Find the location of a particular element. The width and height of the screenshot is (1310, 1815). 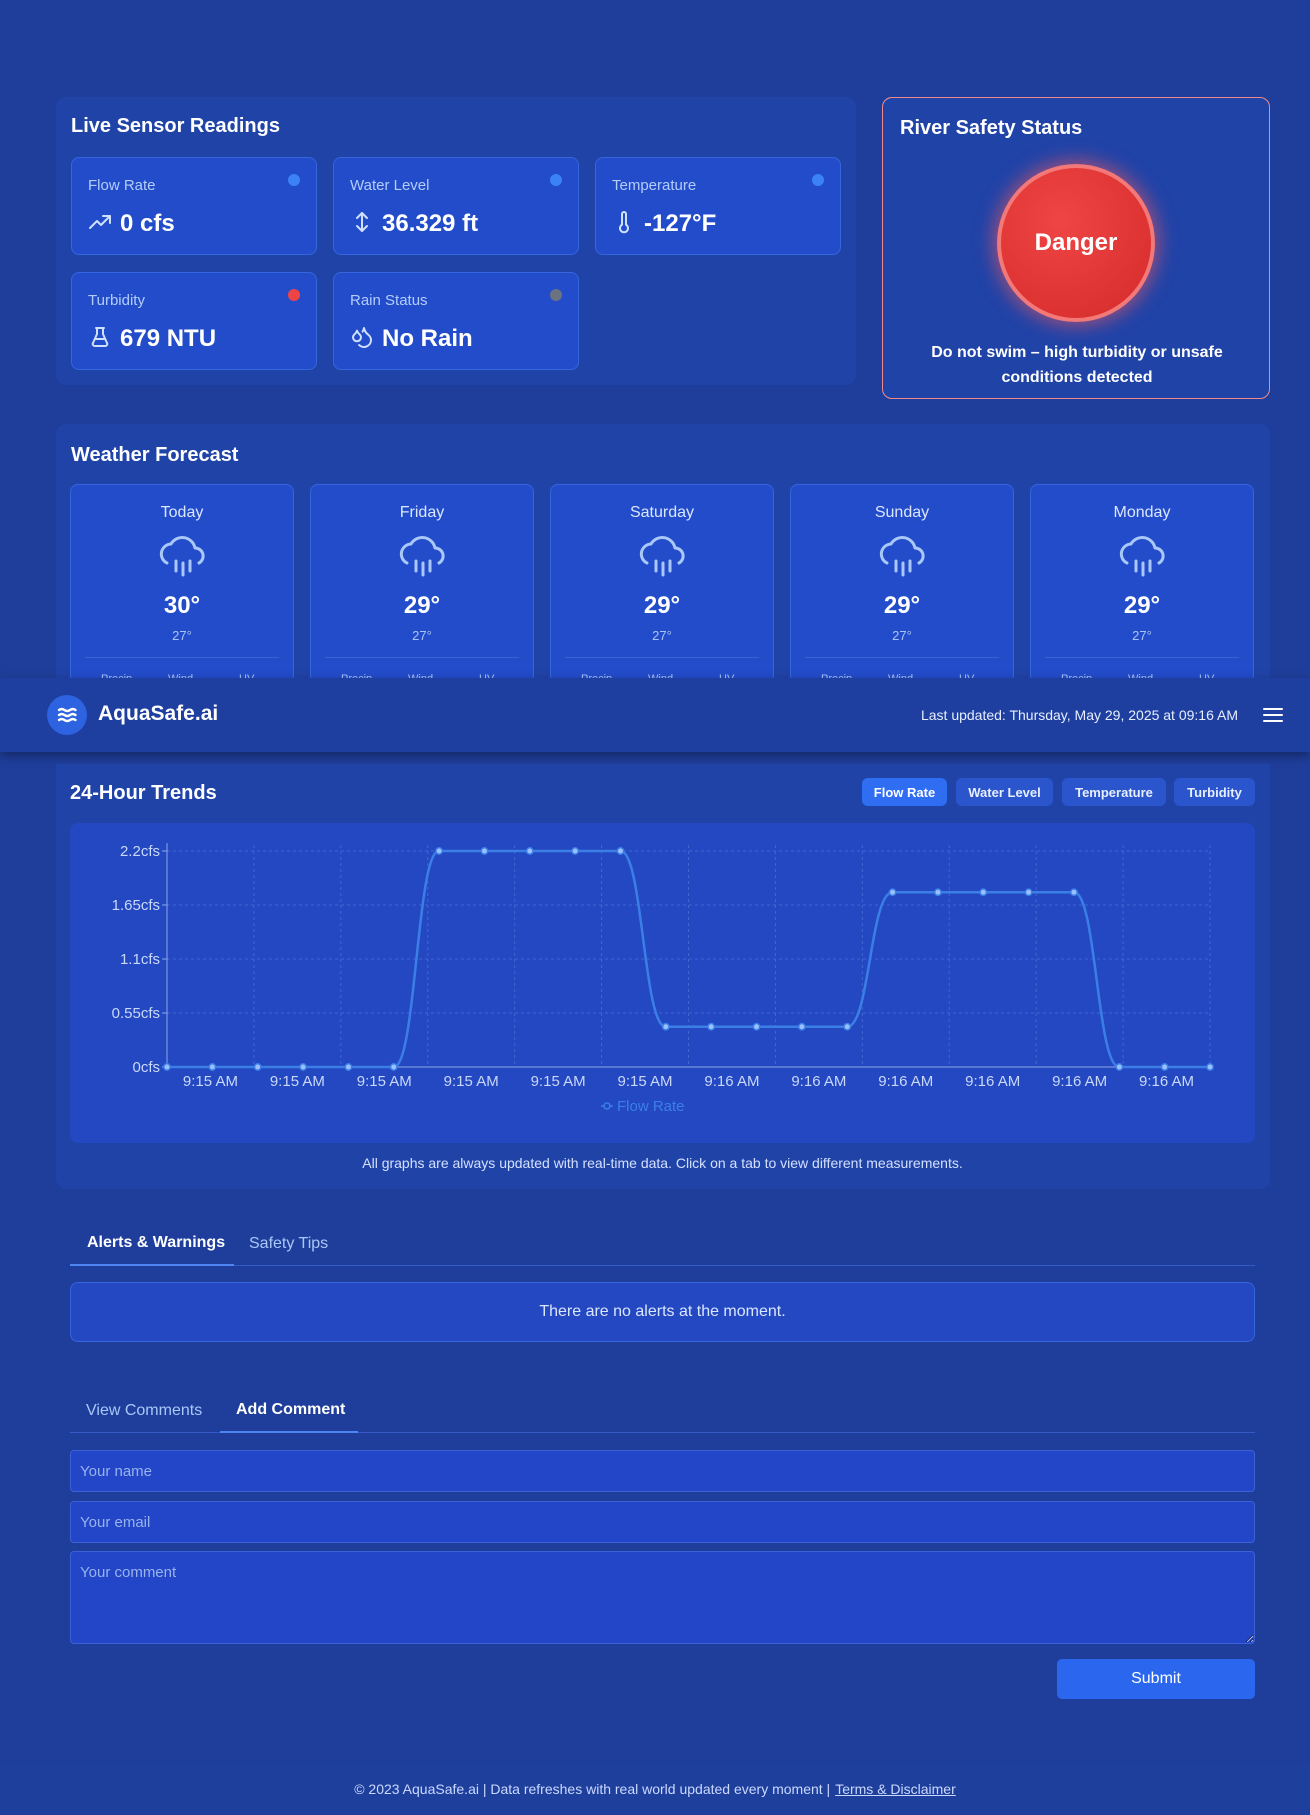

sensor-value: 36.329 ft is located at coordinates (430, 223).